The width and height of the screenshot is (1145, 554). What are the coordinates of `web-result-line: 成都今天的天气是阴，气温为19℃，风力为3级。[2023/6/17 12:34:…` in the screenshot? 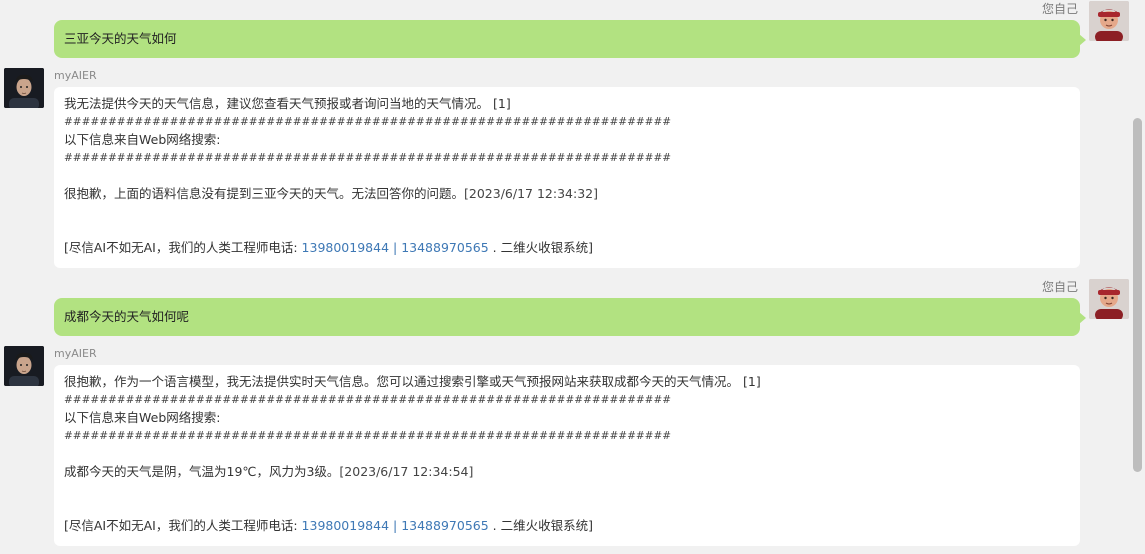 It's located at (567, 472).